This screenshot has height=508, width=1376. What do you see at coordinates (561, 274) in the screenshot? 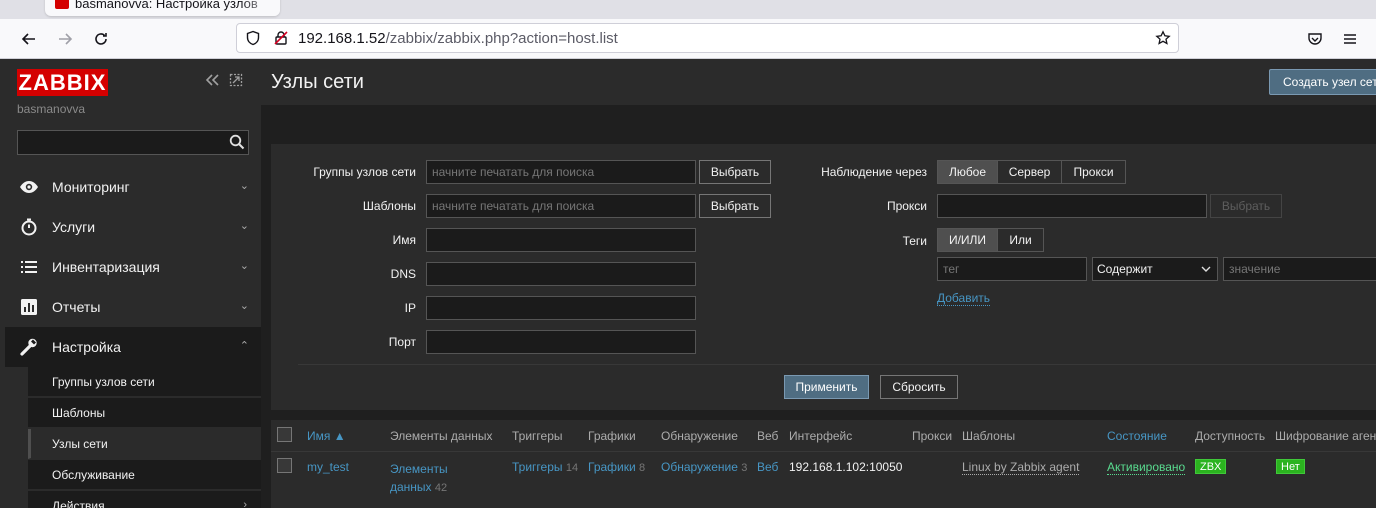
I see `dns-input` at bounding box center [561, 274].